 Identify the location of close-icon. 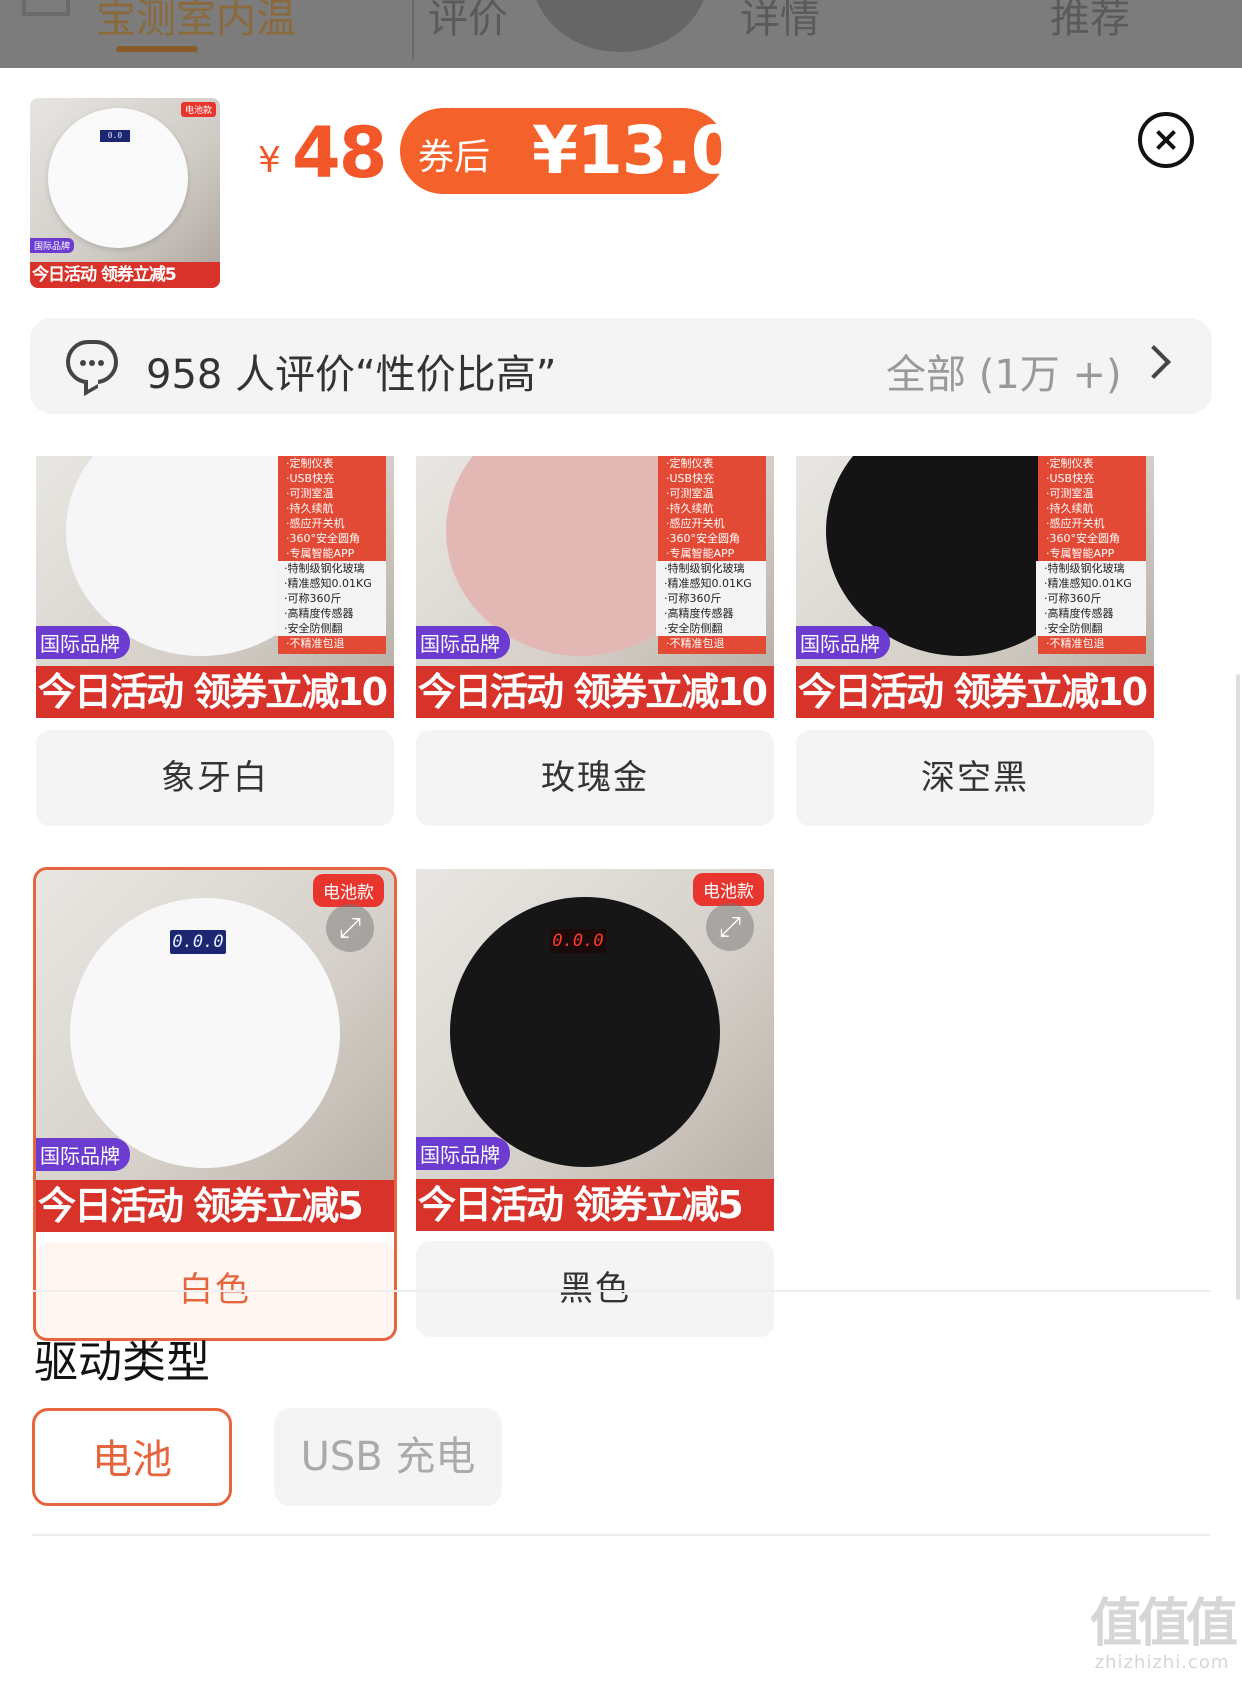
(1166, 140).